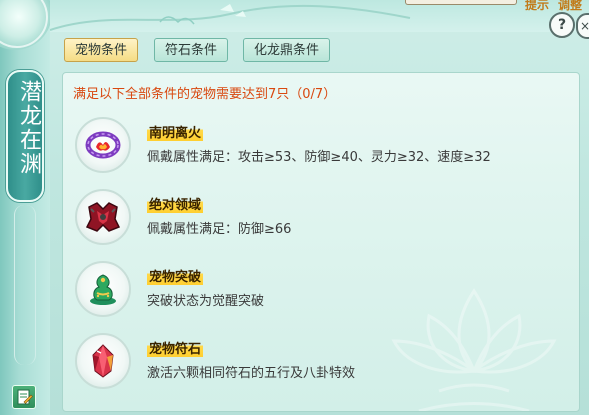 Image resolution: width=589 pixels, height=415 pixels. I want to click on close-icon: ×, so click(584, 26).